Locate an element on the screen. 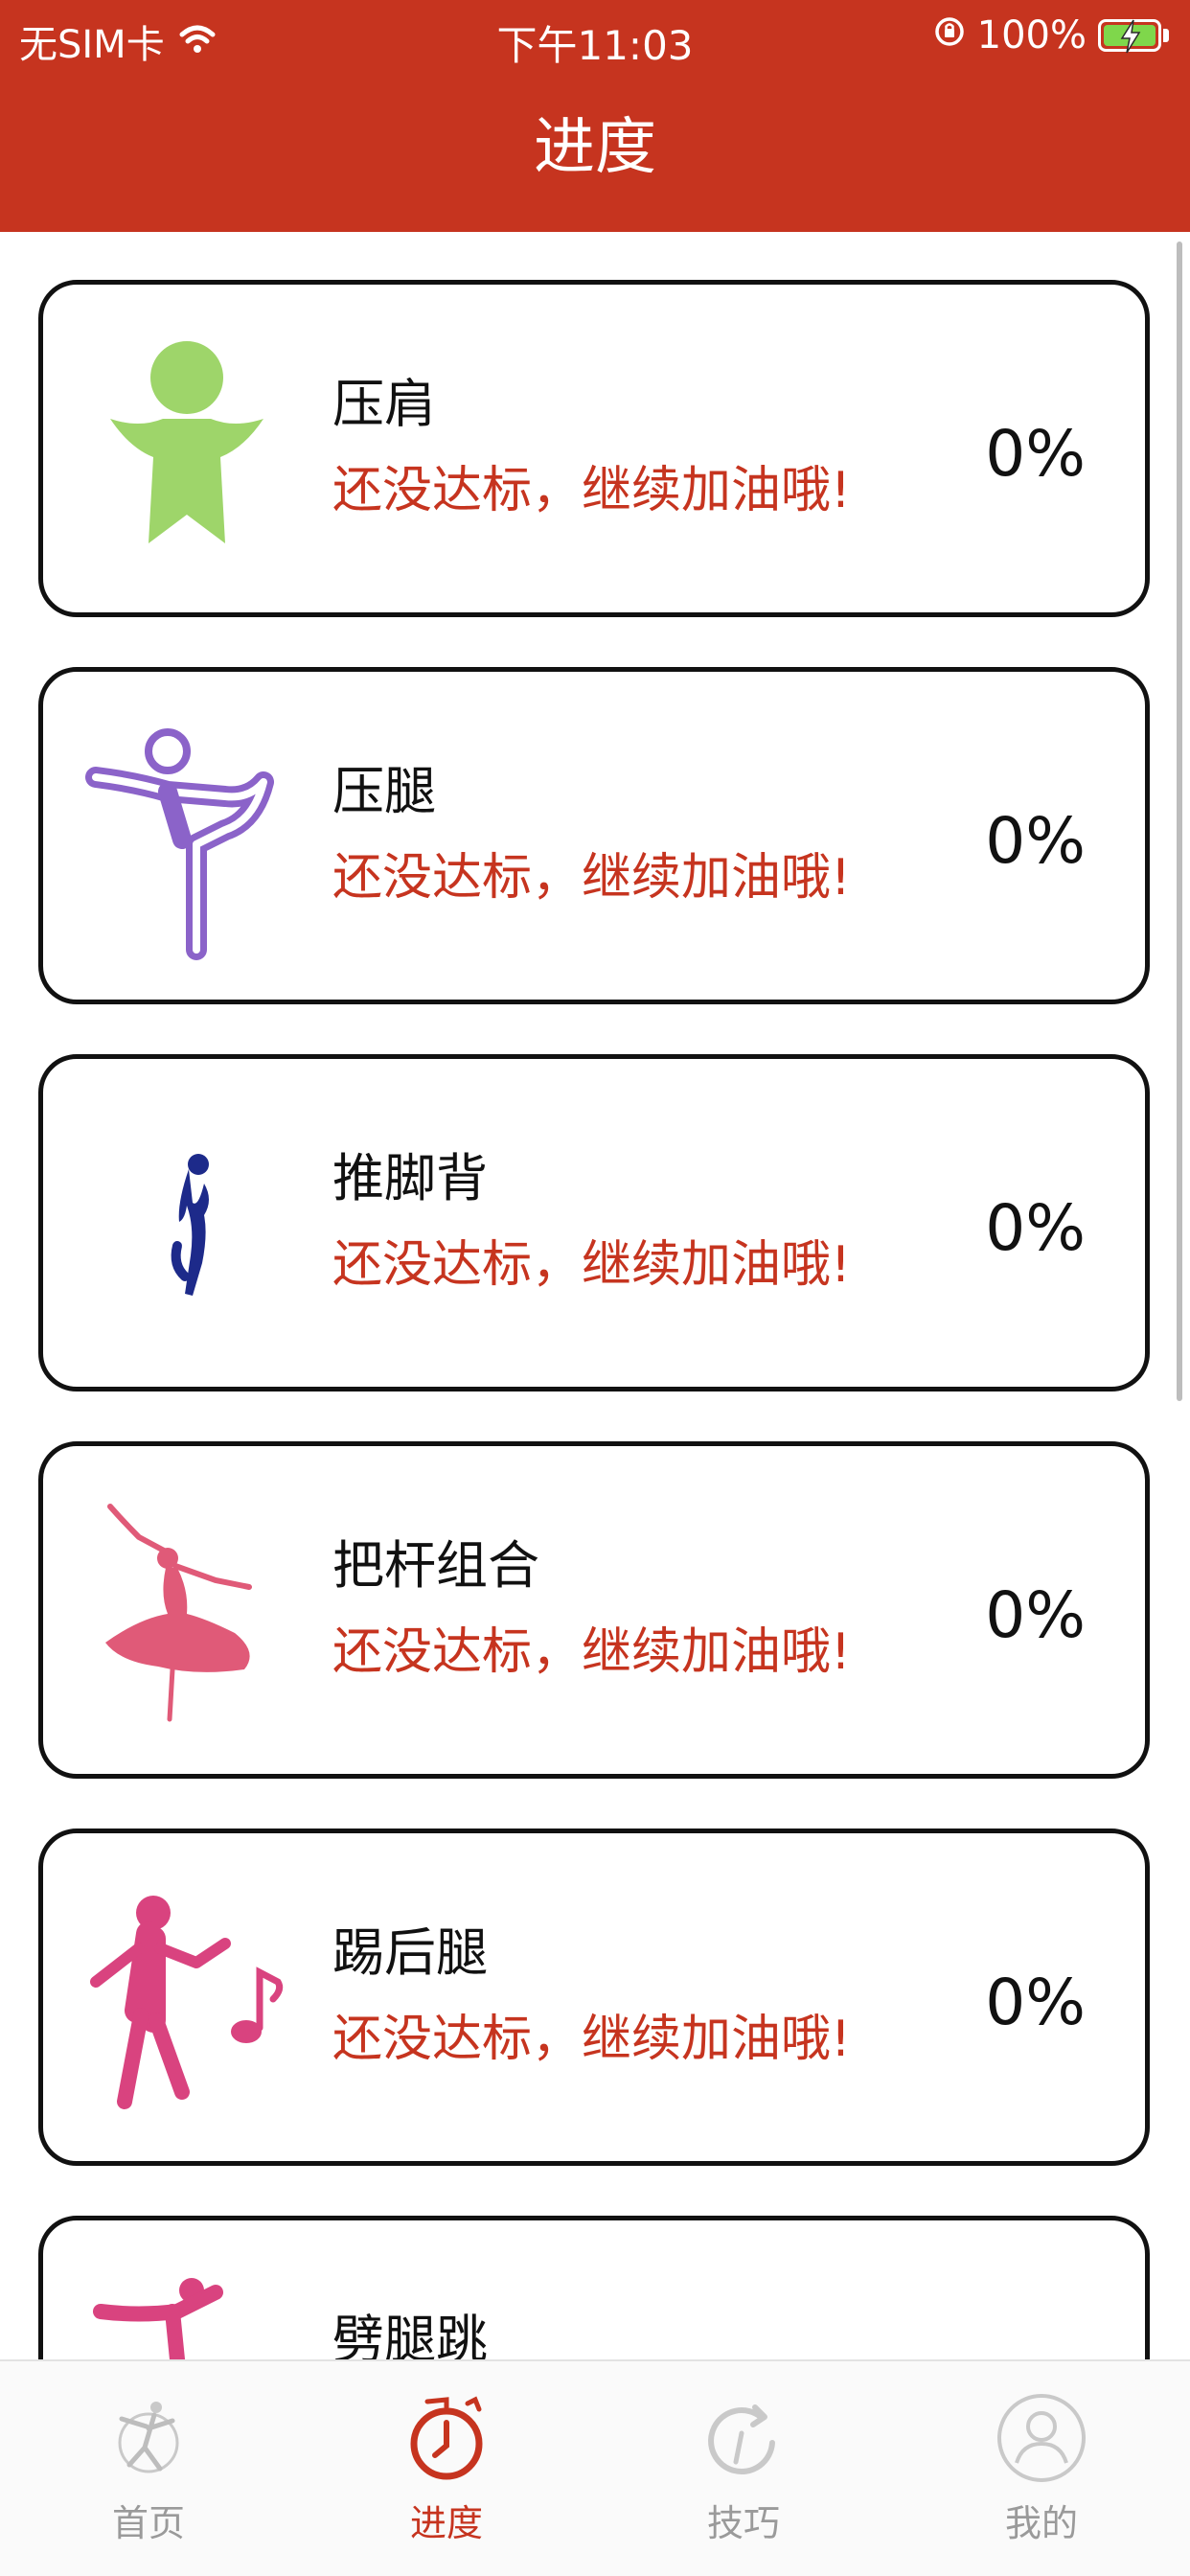 The width and height of the screenshot is (1190, 2576). tab-label: 进度 is located at coordinates (446, 2523).